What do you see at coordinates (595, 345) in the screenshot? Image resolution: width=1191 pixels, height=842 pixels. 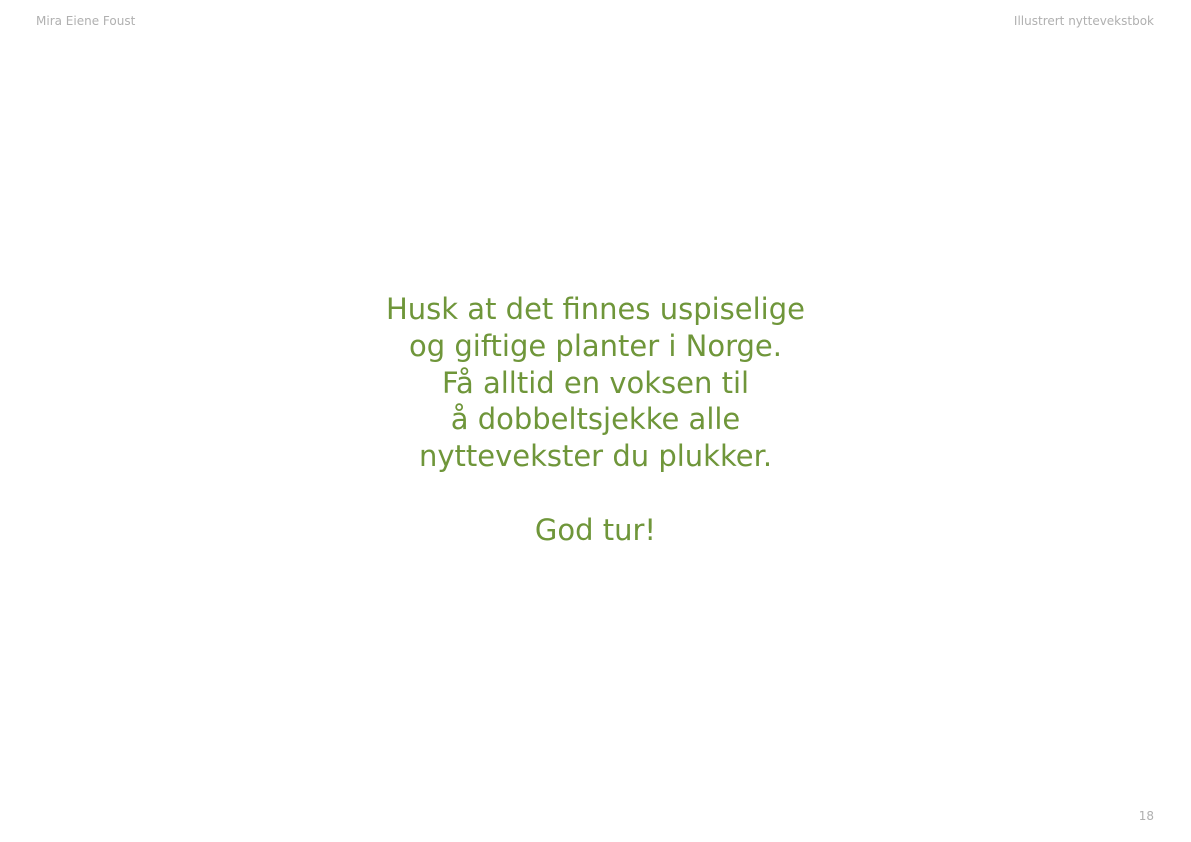 I see `message-line: og giftige planter i Norge.` at bounding box center [595, 345].